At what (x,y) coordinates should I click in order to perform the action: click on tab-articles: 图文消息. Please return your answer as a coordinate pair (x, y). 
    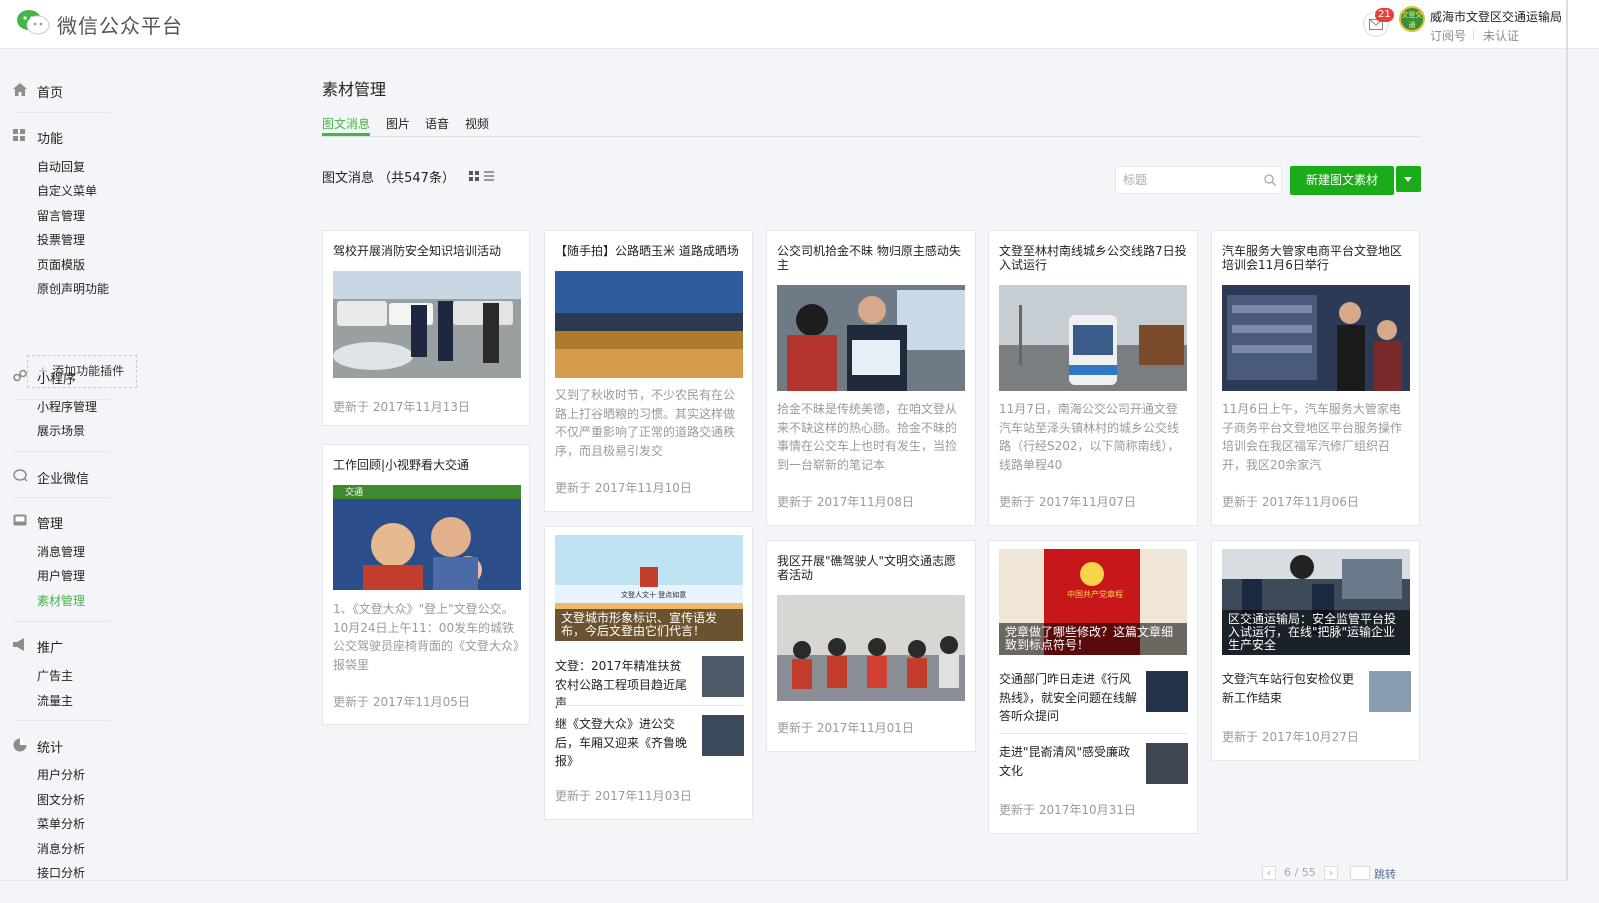
    Looking at the image, I should click on (346, 123).